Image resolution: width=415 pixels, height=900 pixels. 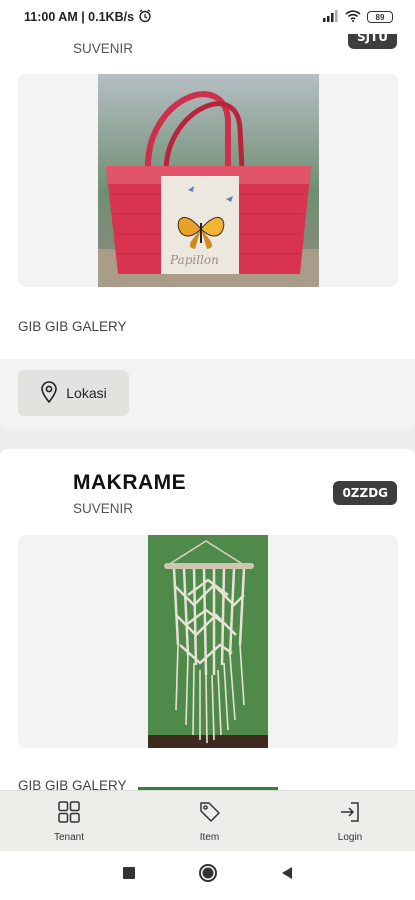 I want to click on alarm-clock-icon, so click(x=145, y=17).